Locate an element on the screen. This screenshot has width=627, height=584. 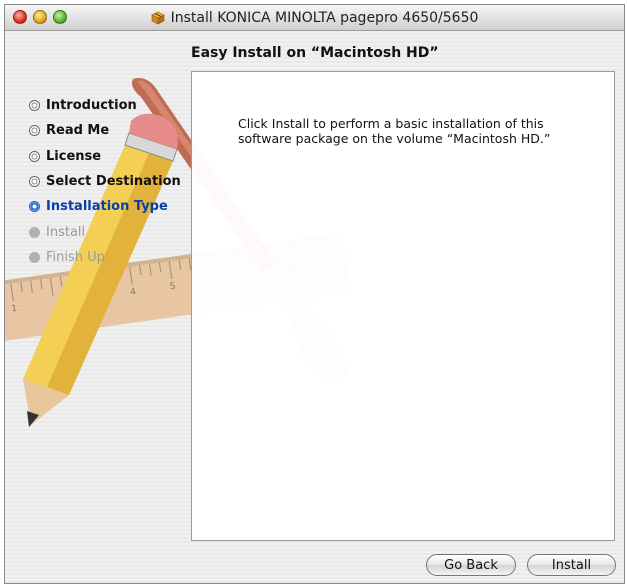
go-back-button: Go Back is located at coordinates (471, 565).